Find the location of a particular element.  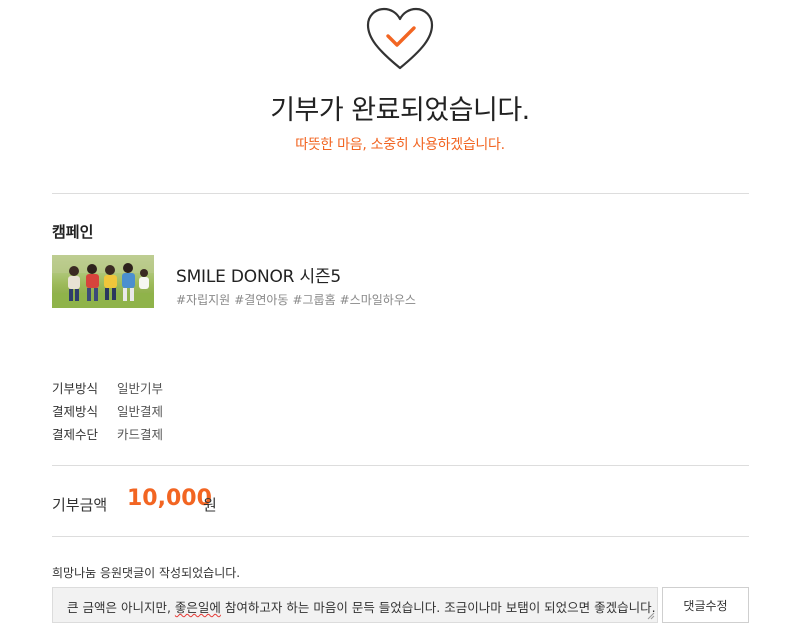

page-title: 기부가 완료되었습니다. is located at coordinates (400, 110).